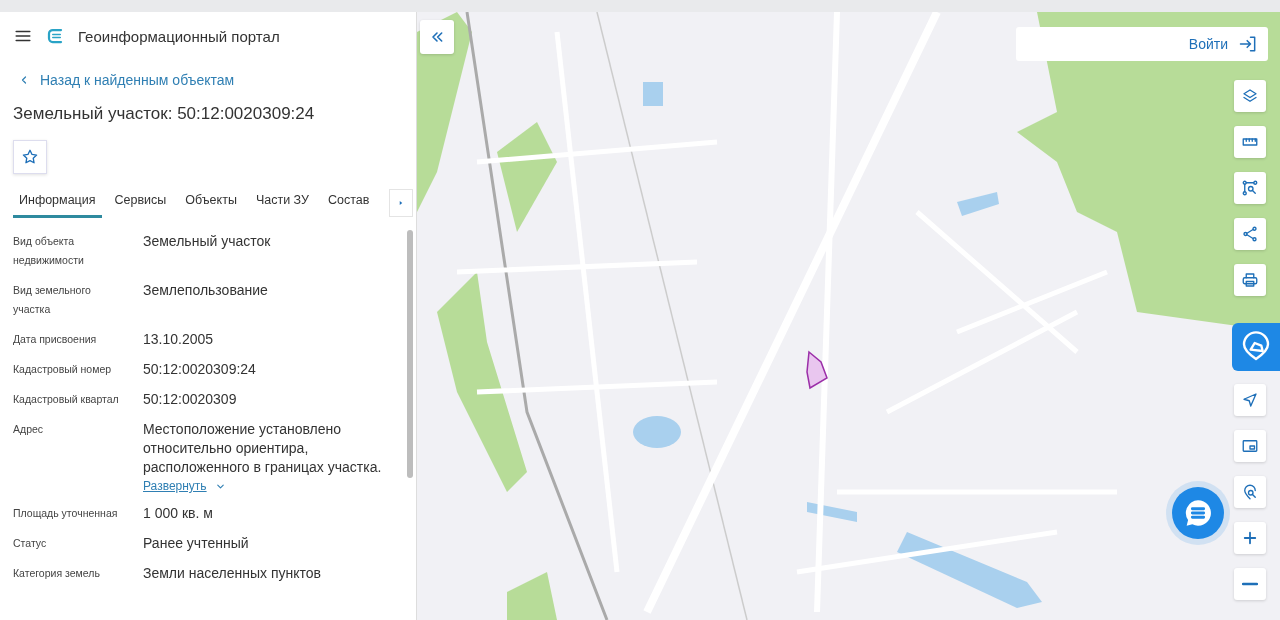 The width and height of the screenshot is (1280, 620). Describe the element at coordinates (1142, 44) in the screenshot. I see `login-button: Войти` at that location.